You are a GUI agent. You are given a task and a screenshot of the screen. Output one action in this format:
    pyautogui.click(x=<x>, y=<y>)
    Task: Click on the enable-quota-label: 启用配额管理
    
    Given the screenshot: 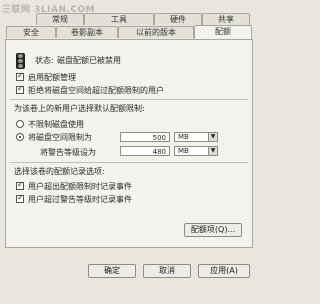 What is the action you would take?
    pyautogui.click(x=52, y=77)
    